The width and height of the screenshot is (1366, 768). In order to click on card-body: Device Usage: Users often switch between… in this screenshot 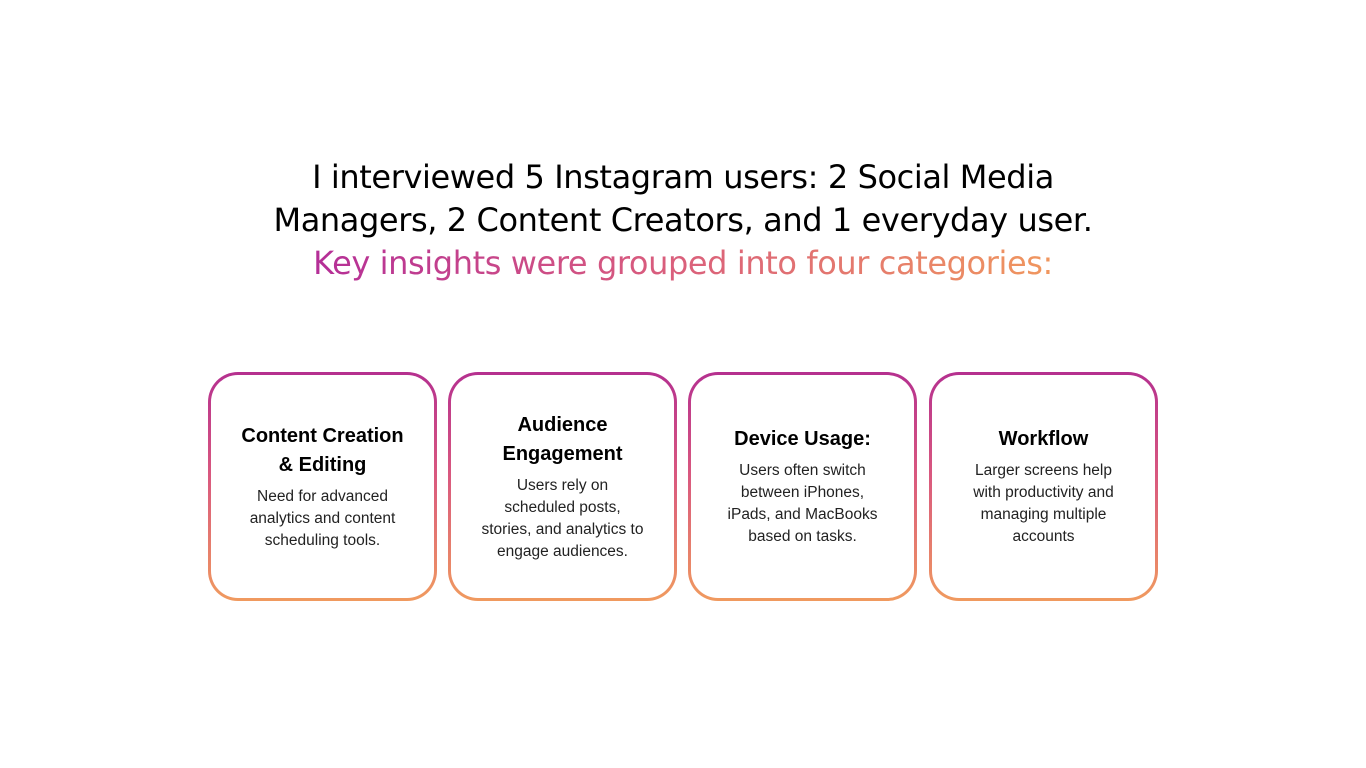, I will do `click(802, 486)`.